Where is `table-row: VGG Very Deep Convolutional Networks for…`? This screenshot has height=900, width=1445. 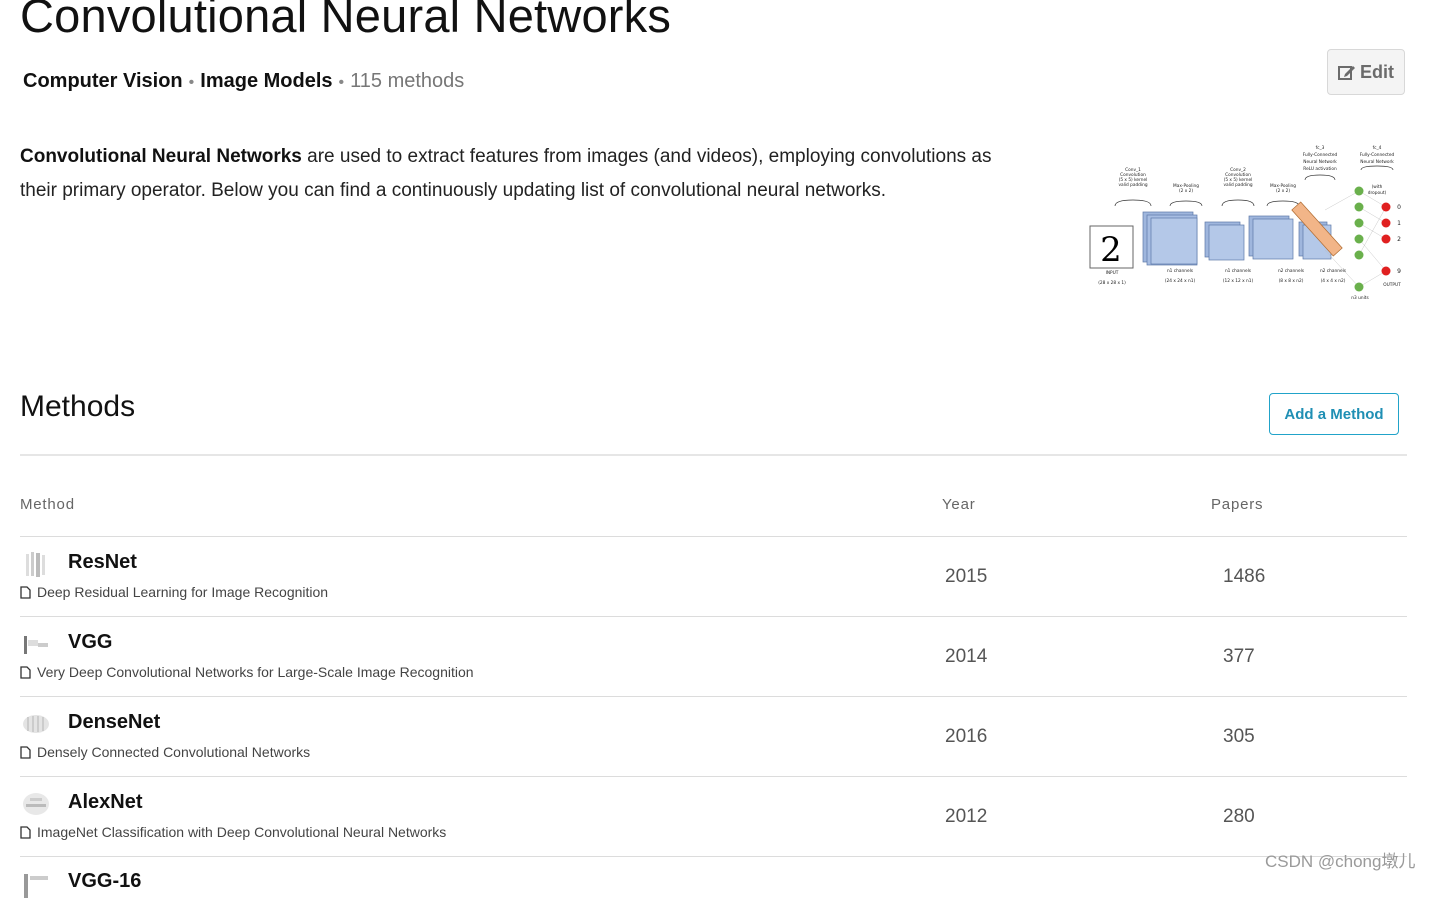 table-row: VGG Very Deep Convolutional Networks for… is located at coordinates (713, 656).